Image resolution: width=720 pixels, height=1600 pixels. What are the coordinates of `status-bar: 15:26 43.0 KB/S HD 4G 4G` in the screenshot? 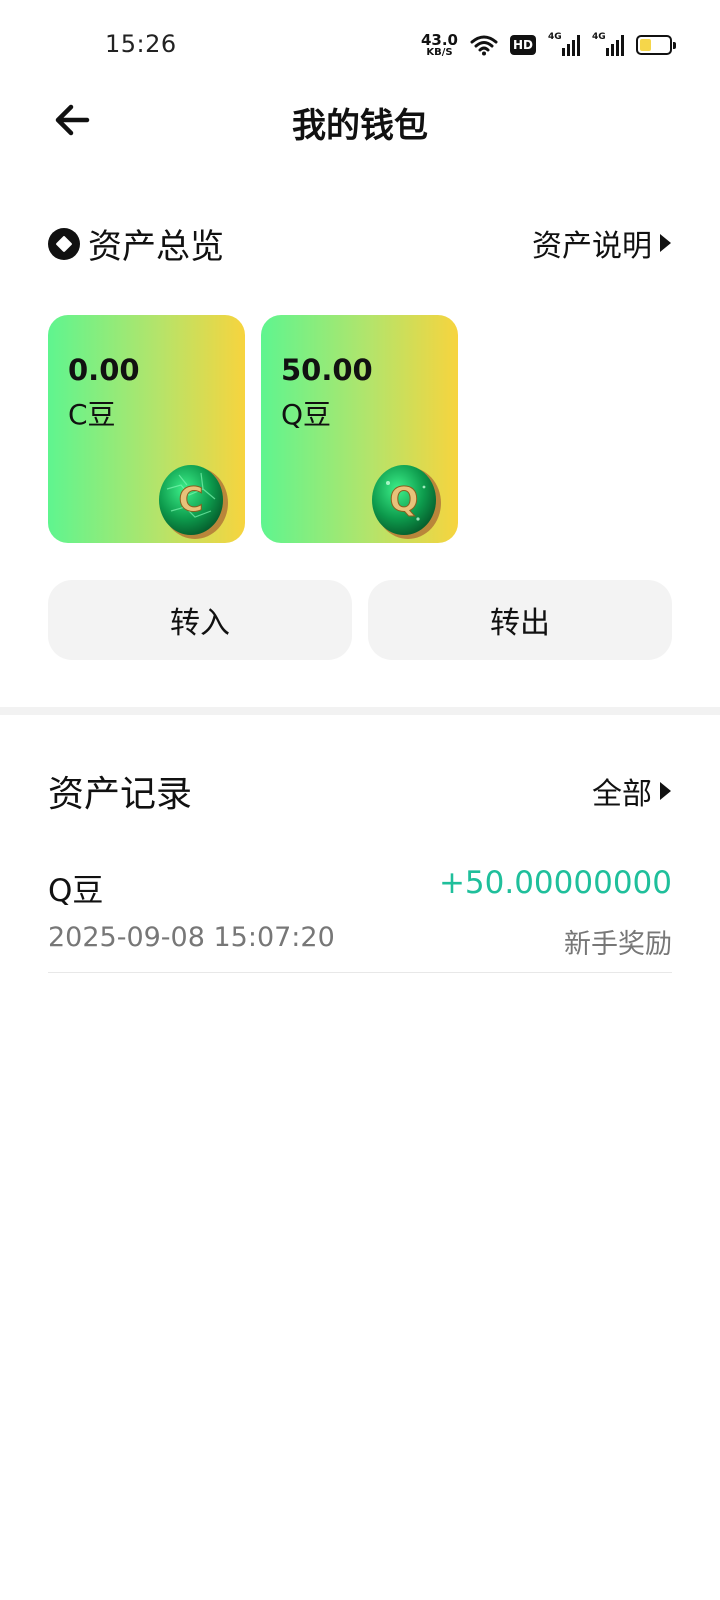 It's located at (360, 45).